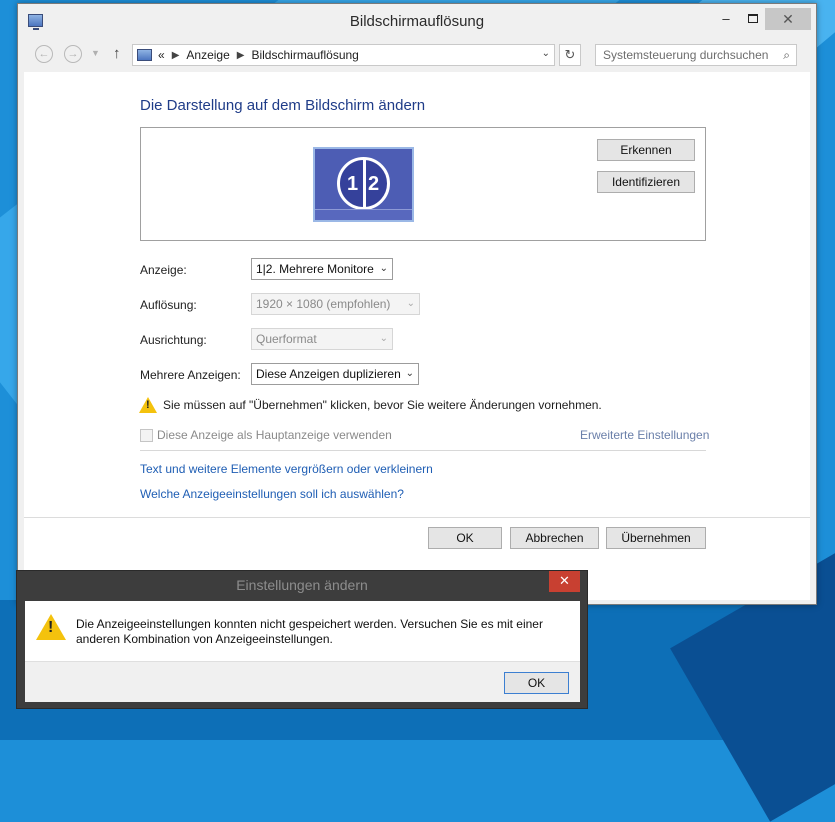  Describe the element at coordinates (726, 19) in the screenshot. I see `minimize-button: –` at that location.